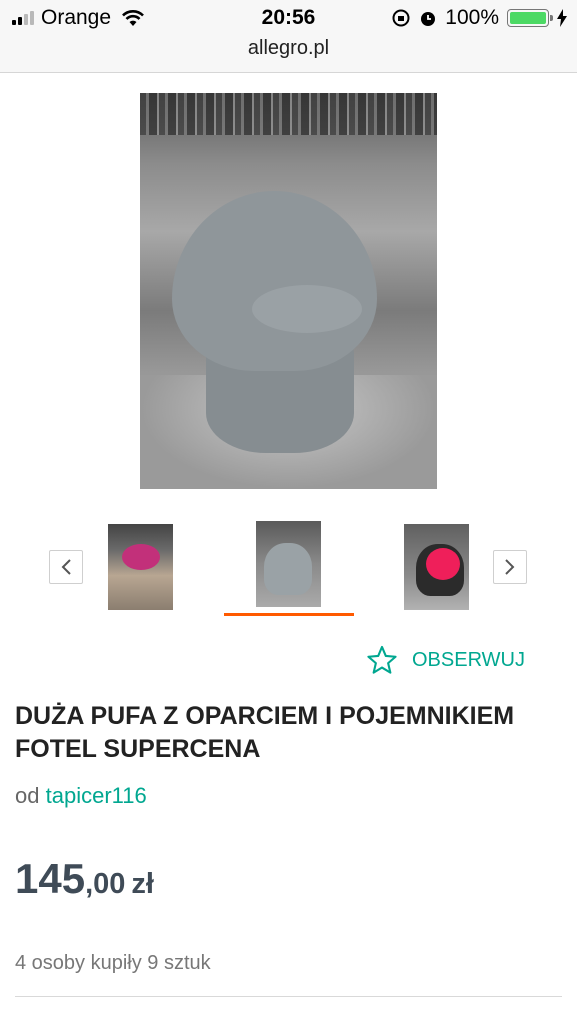 This screenshot has width=577, height=1024. Describe the element at coordinates (288, 36) in the screenshot. I see `status-bar: Orange 20:56 100% allegro.pl` at that location.